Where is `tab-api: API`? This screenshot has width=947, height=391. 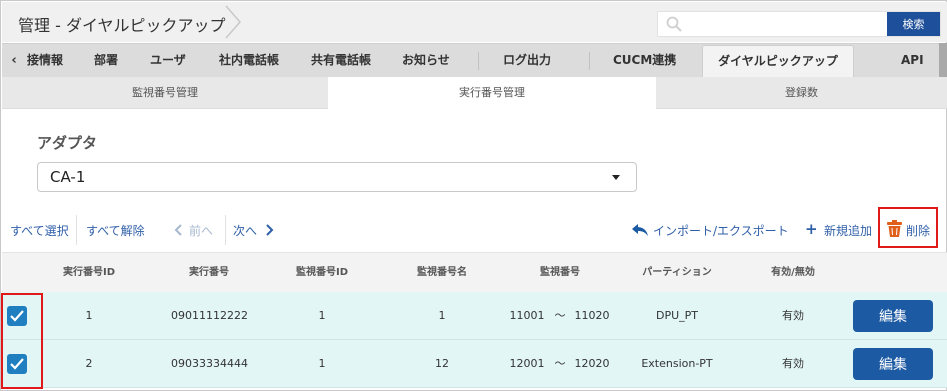 tab-api: API is located at coordinates (912, 60).